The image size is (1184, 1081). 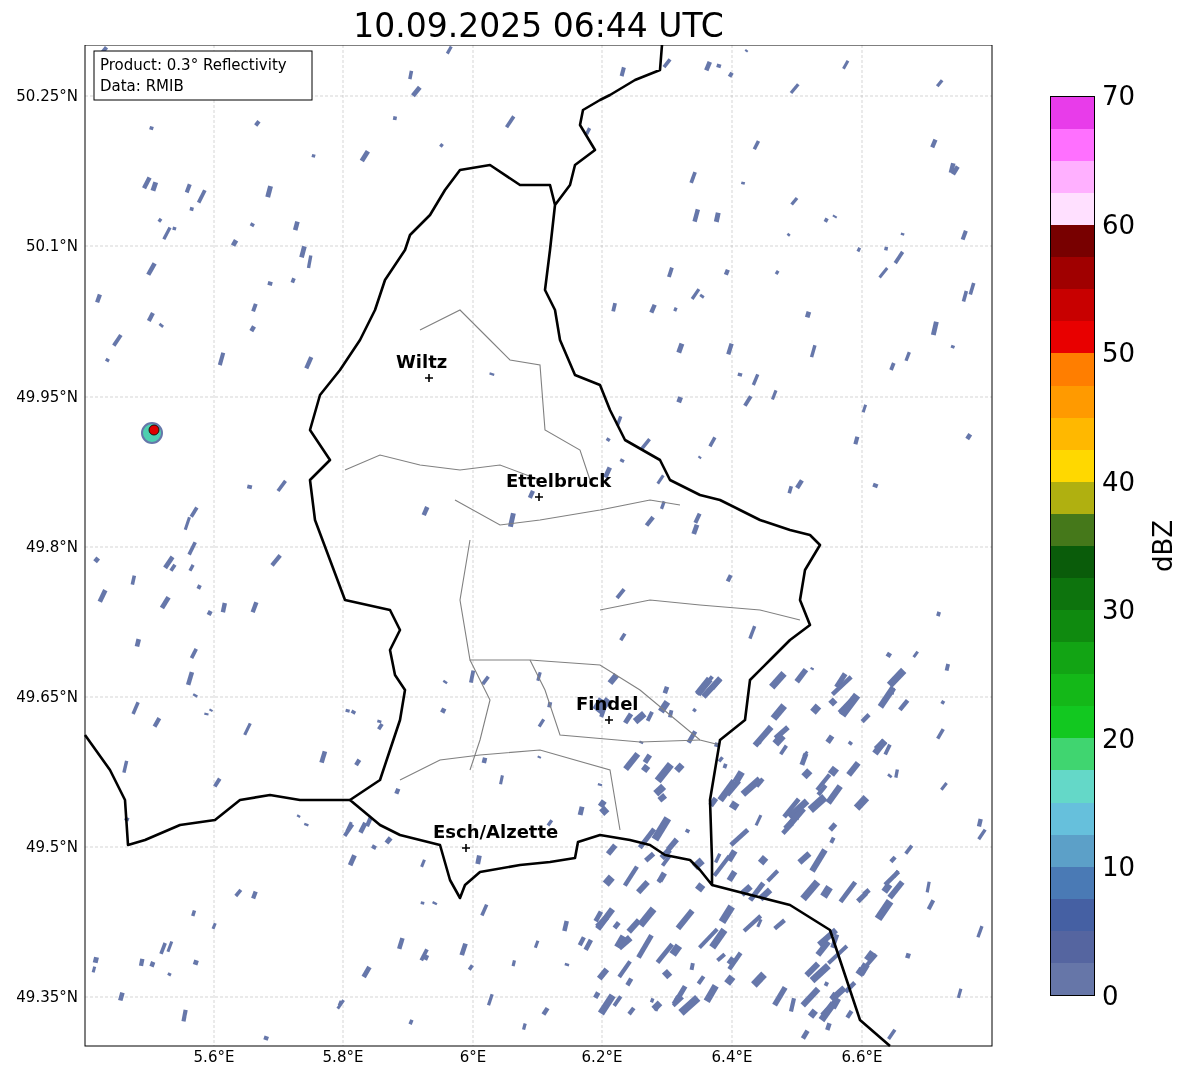 What do you see at coordinates (496, 831) in the screenshot?
I see `city-label: Esch/Alzette` at bounding box center [496, 831].